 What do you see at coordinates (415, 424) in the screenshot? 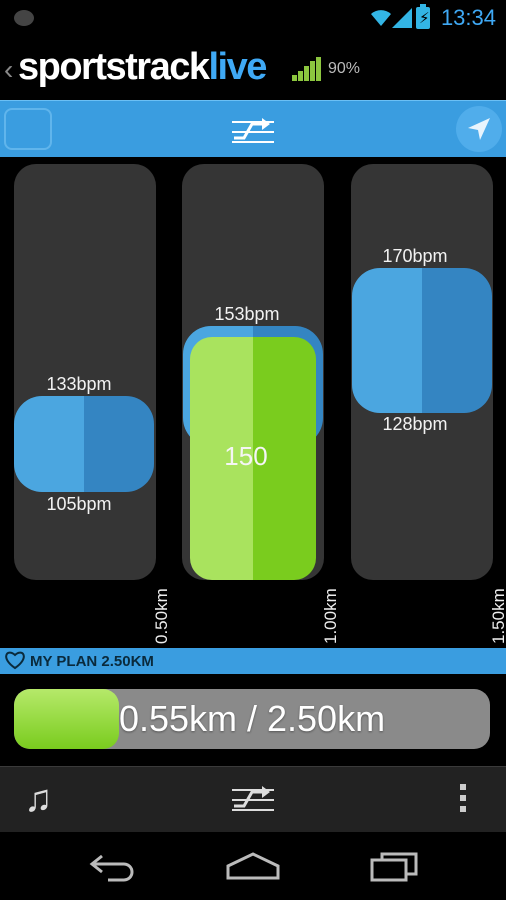
I see `zone-lower-label-3: 128bpm` at bounding box center [415, 424].